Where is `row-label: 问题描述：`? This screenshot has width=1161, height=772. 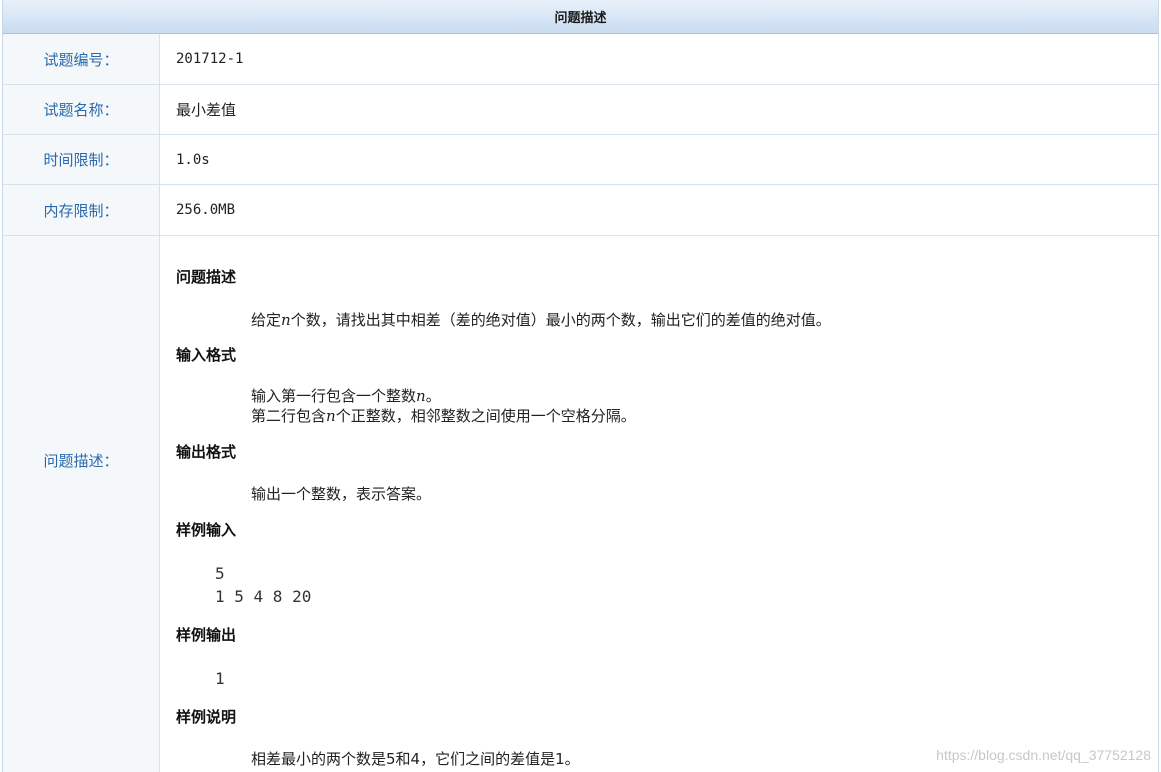
row-label: 问题描述： is located at coordinates (81, 504).